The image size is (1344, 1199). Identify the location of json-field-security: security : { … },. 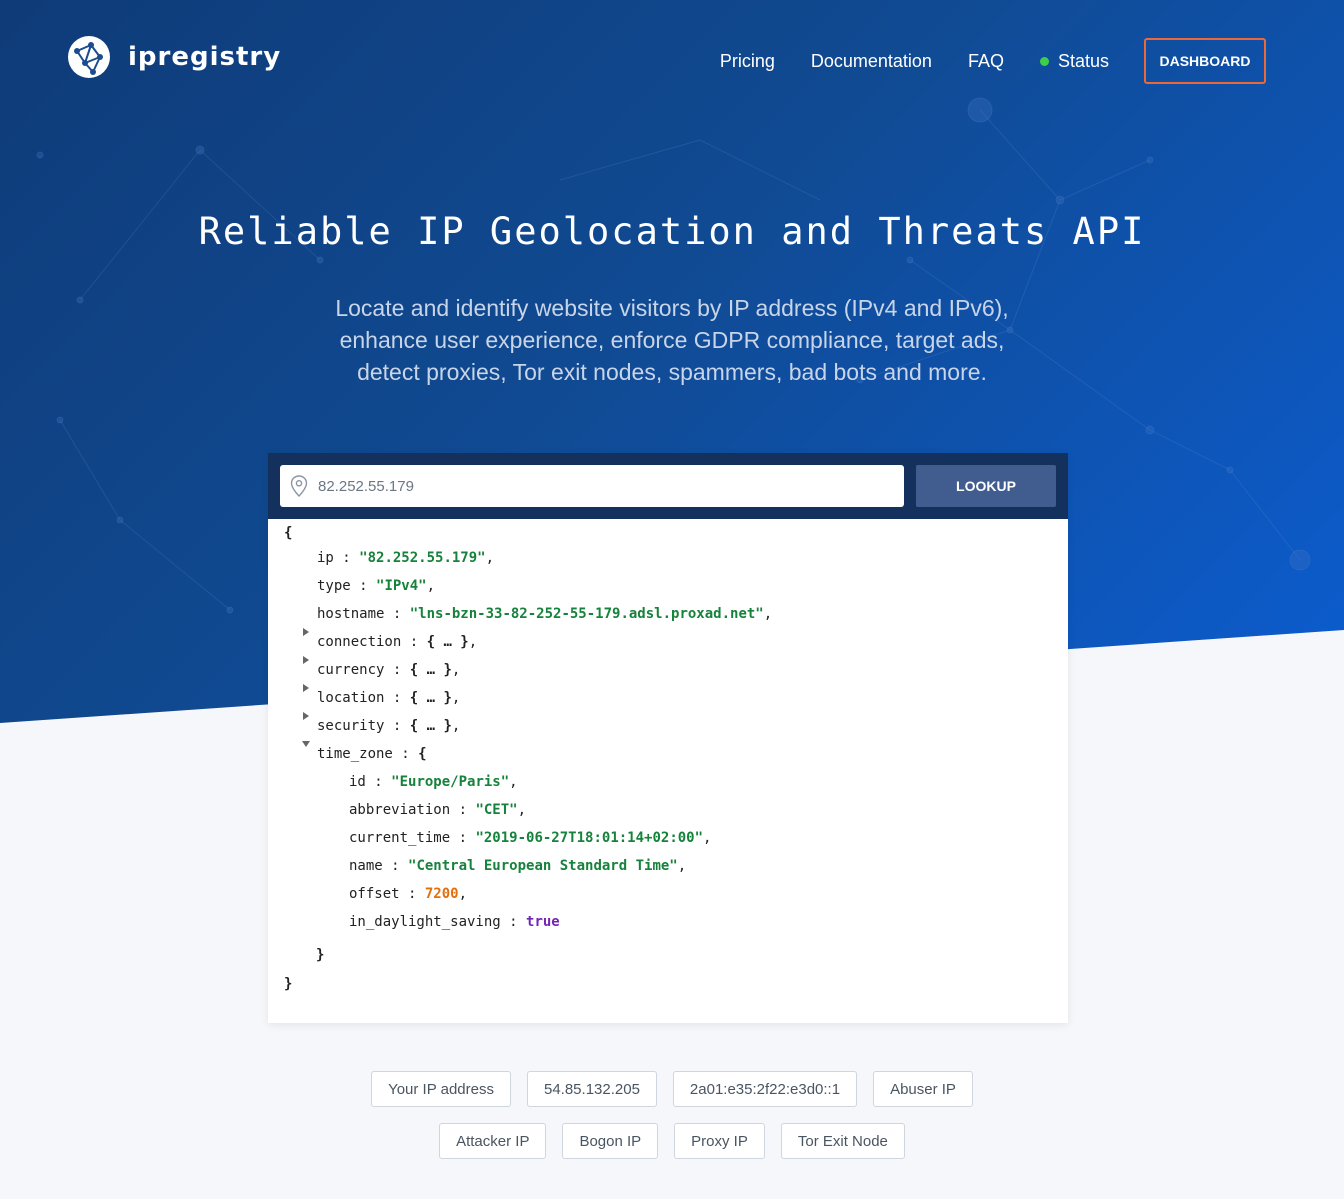
(388, 726).